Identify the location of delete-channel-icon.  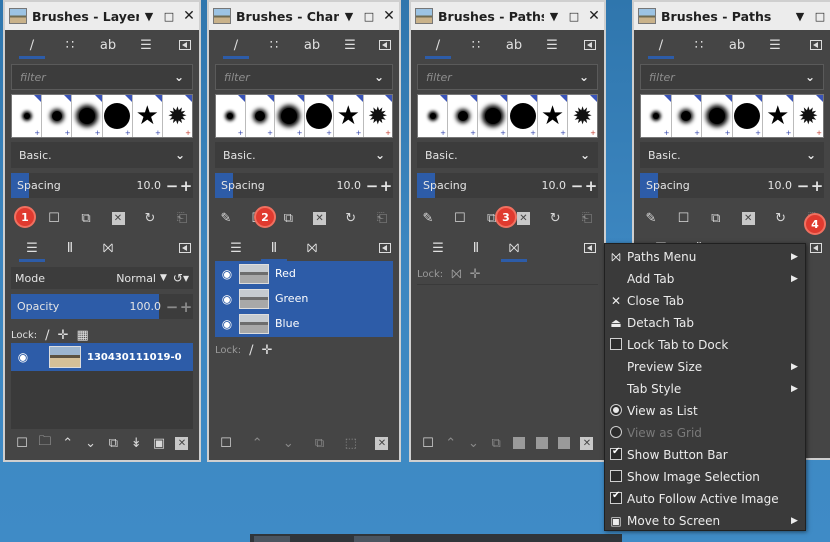
(382, 443).